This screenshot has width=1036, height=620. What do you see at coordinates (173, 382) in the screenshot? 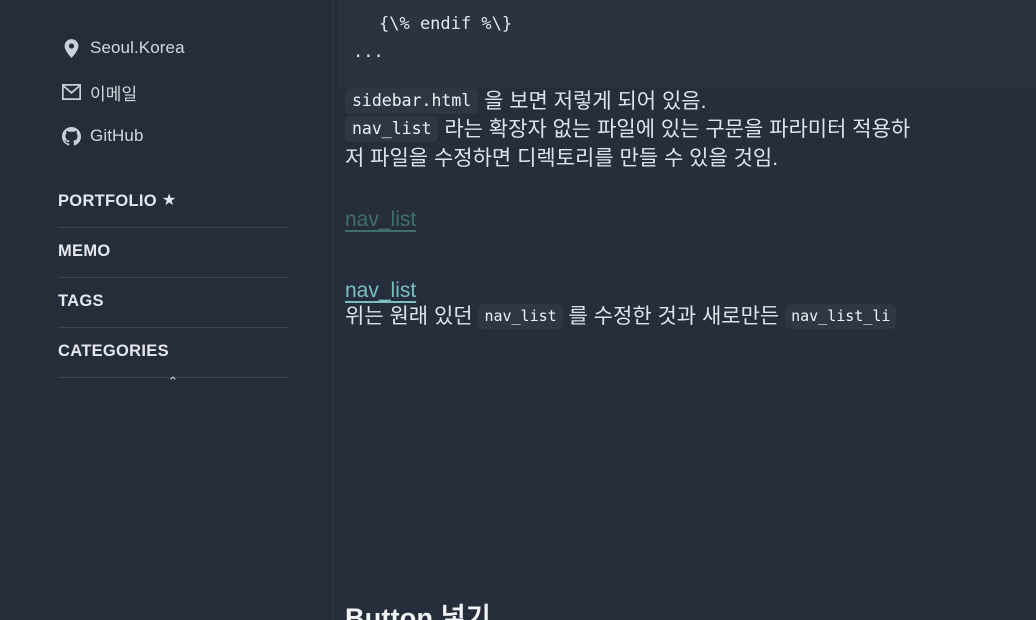
I see `chevron-up-icon: ⌃` at bounding box center [173, 382].